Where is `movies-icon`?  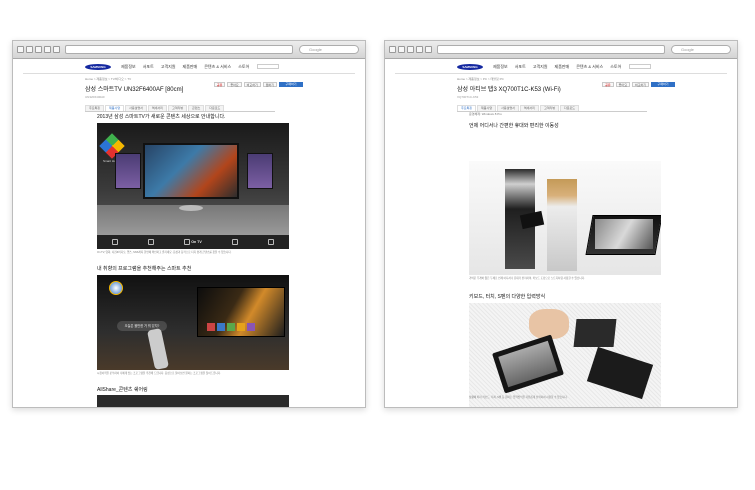 movies-icon is located at coordinates (234, 242).